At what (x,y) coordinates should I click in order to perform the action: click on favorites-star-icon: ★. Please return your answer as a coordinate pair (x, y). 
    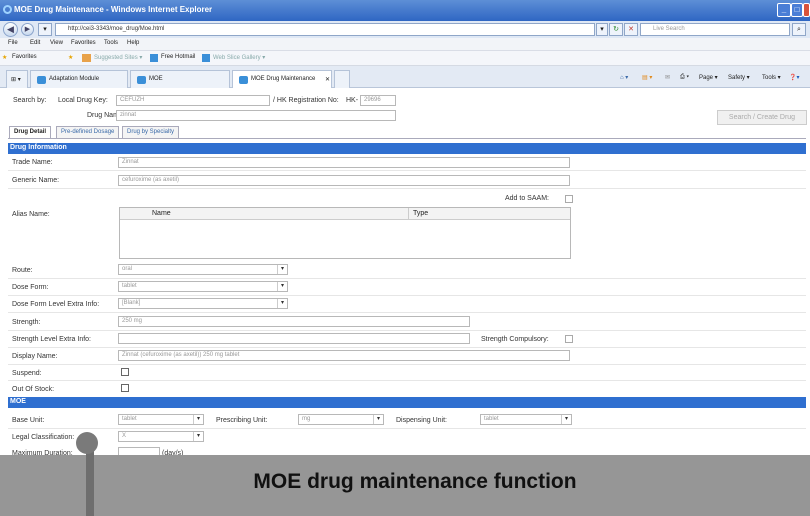
    Looking at the image, I should click on (5, 58).